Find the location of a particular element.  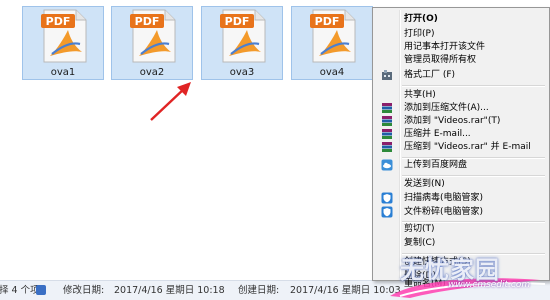

selection-count: 择 4 个项 is located at coordinates (20, 290).